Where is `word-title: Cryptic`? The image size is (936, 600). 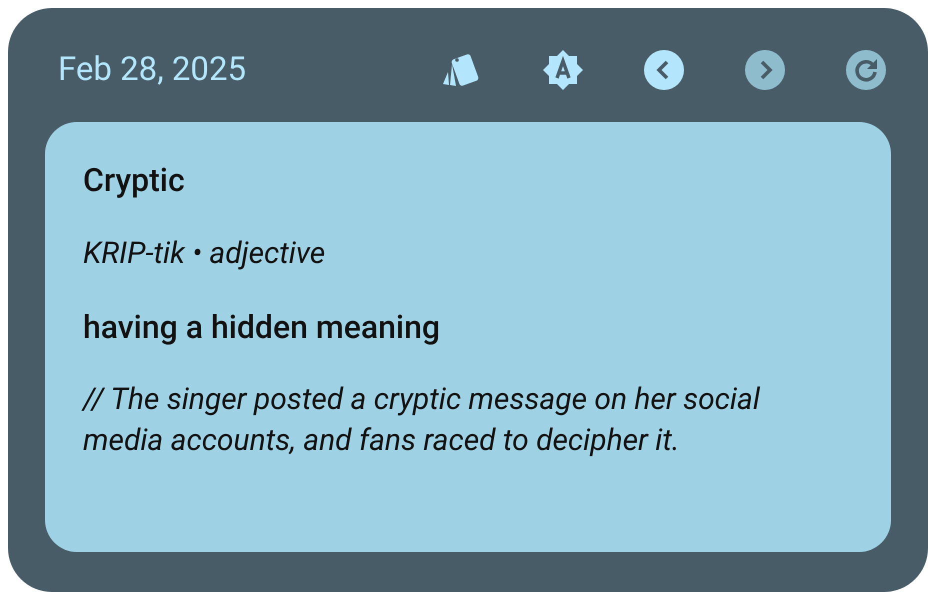 word-title: Cryptic is located at coordinates (134, 180).